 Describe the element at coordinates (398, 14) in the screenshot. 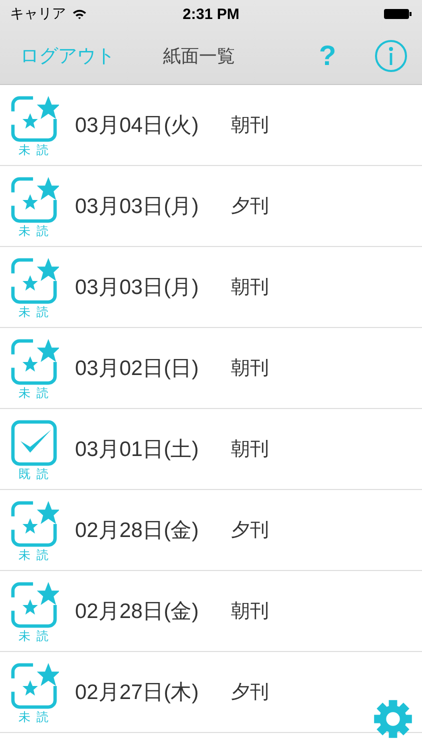

I see `battery-icon` at that location.